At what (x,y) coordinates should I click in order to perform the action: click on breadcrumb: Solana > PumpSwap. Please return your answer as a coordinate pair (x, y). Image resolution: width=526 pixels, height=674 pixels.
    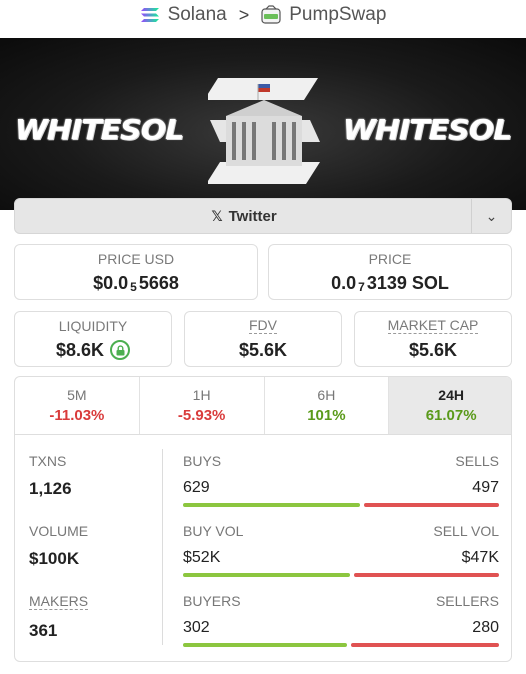
    Looking at the image, I should click on (263, 15).